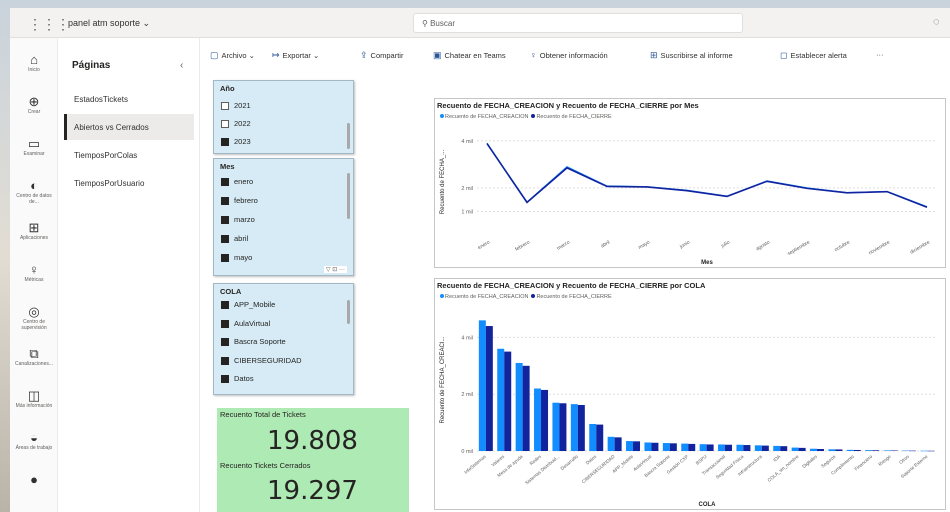 This screenshot has height=512, width=950. What do you see at coordinates (573, 55) in the screenshot?
I see `insights-label: Obtener información` at bounding box center [573, 55].